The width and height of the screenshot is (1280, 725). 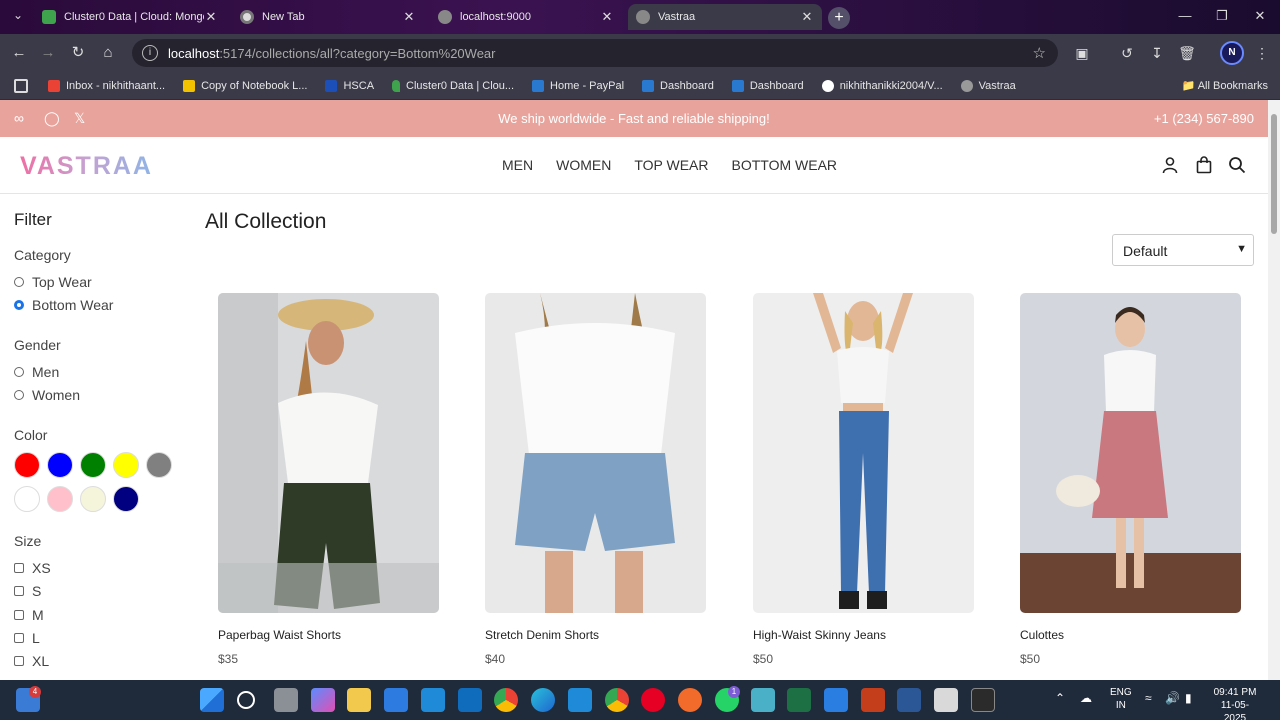 I want to click on radio-button-selected, so click(x=19, y=305).